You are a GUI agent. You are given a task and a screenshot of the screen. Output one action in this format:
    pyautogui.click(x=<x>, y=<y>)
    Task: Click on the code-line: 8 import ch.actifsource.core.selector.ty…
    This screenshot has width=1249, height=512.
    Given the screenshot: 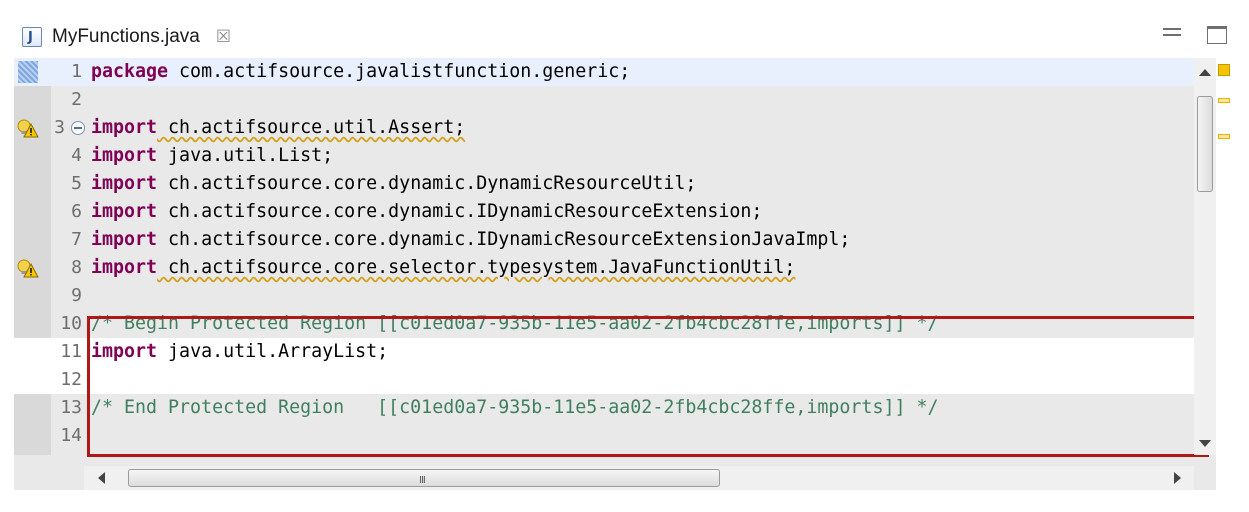 What is the action you would take?
    pyautogui.click(x=604, y=268)
    